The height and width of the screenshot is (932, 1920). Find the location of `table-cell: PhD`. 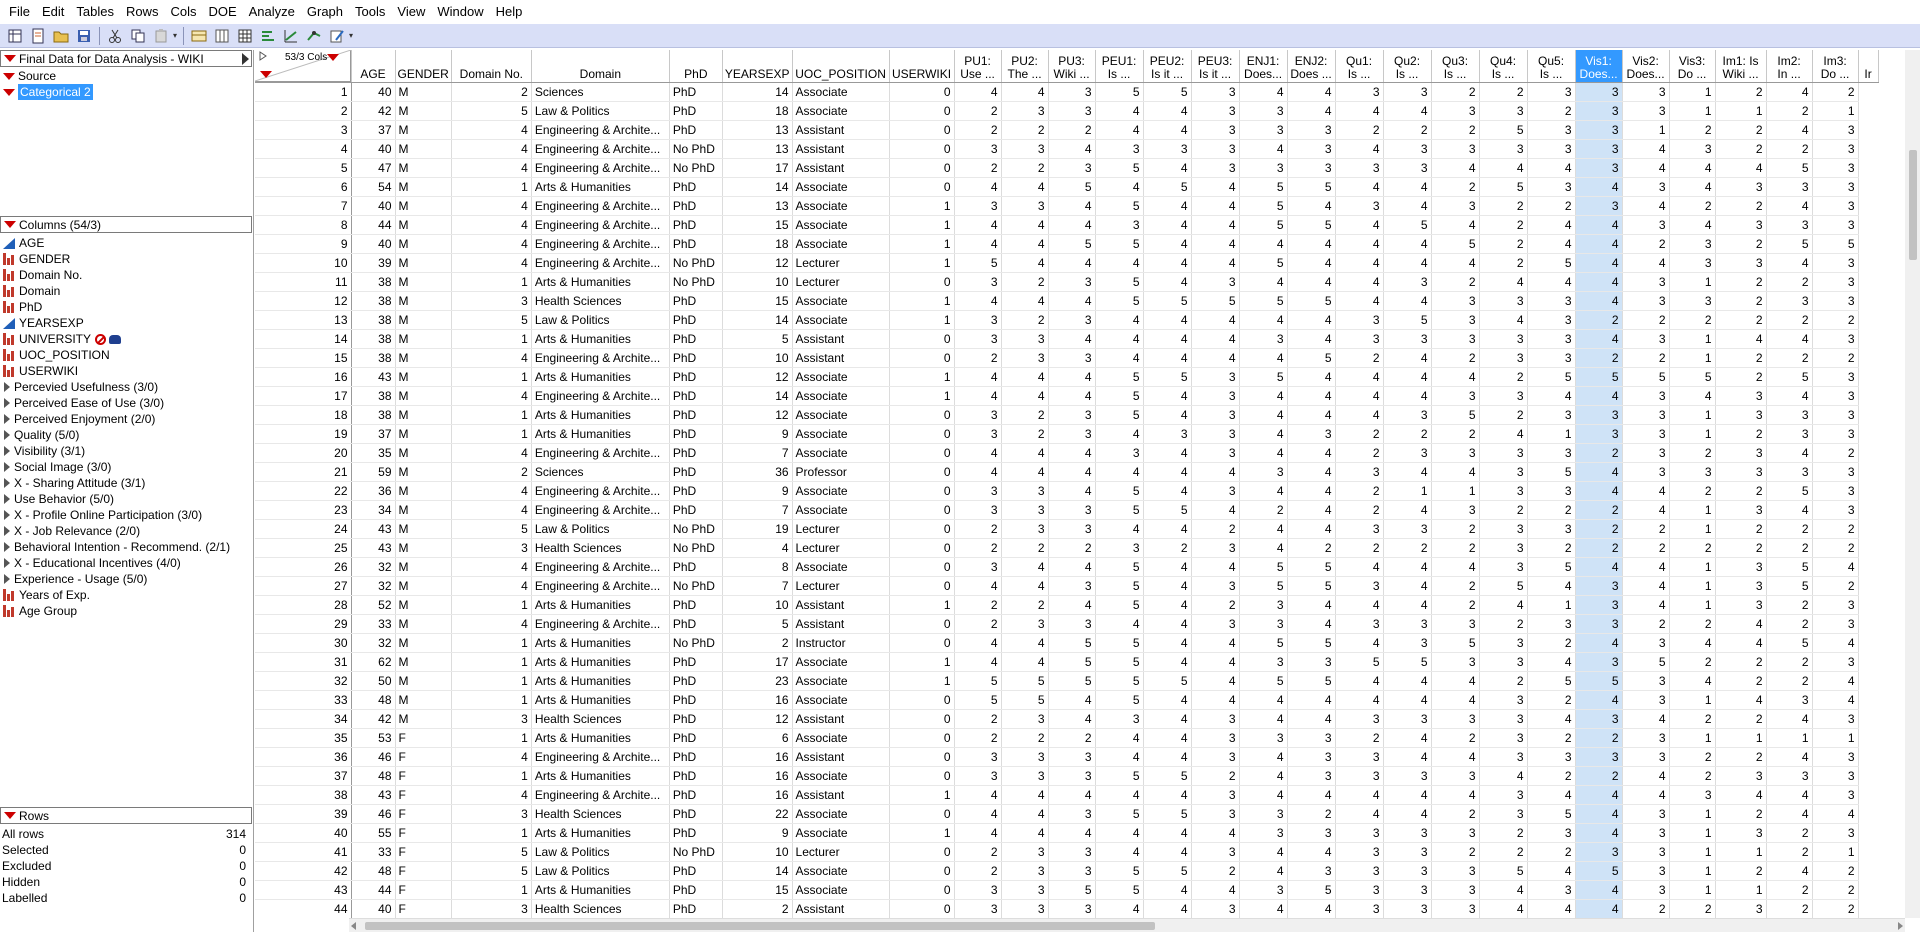

table-cell: PhD is located at coordinates (696, 738).